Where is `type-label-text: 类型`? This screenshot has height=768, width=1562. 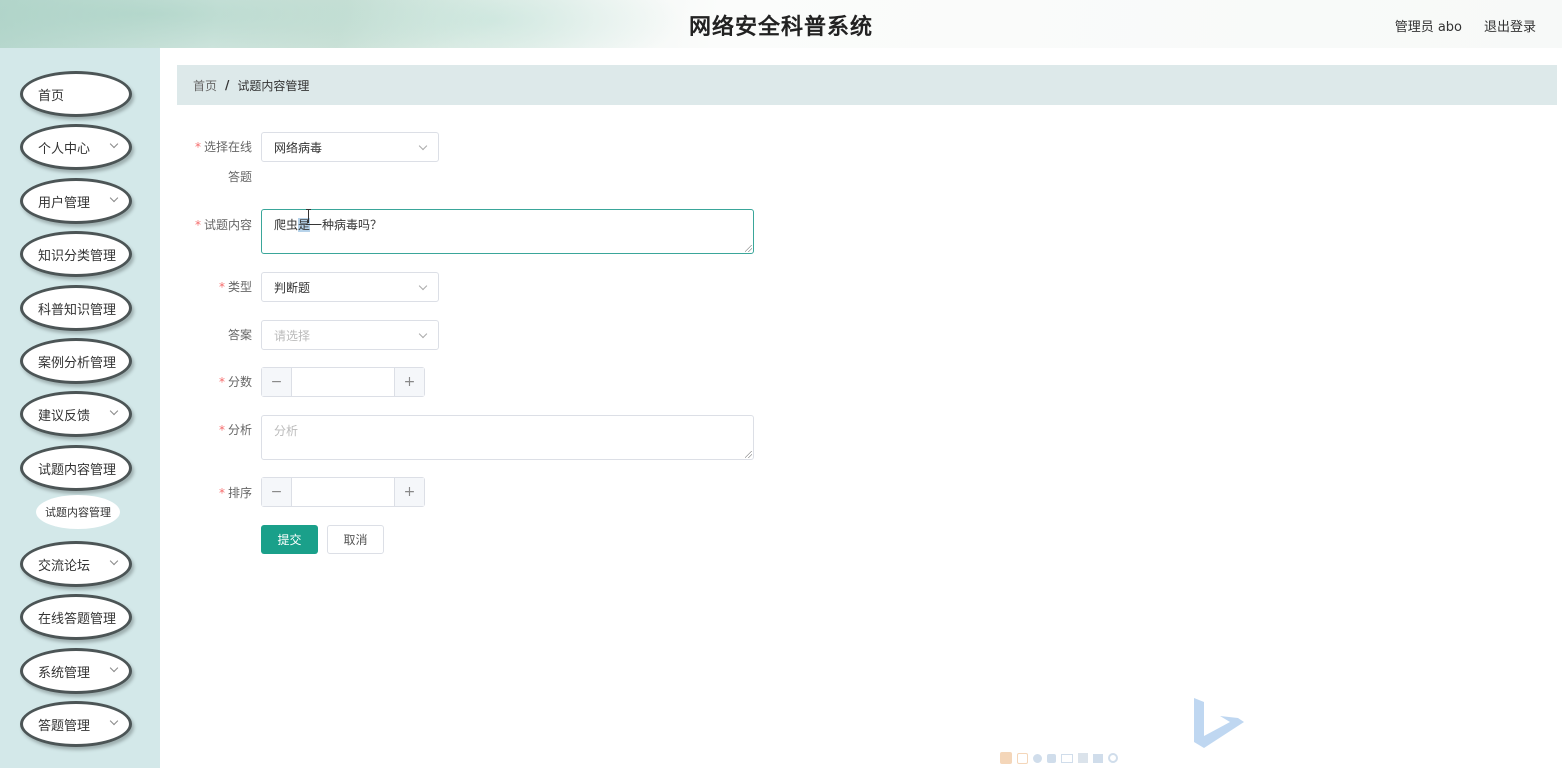 type-label-text: 类型 is located at coordinates (239, 287).